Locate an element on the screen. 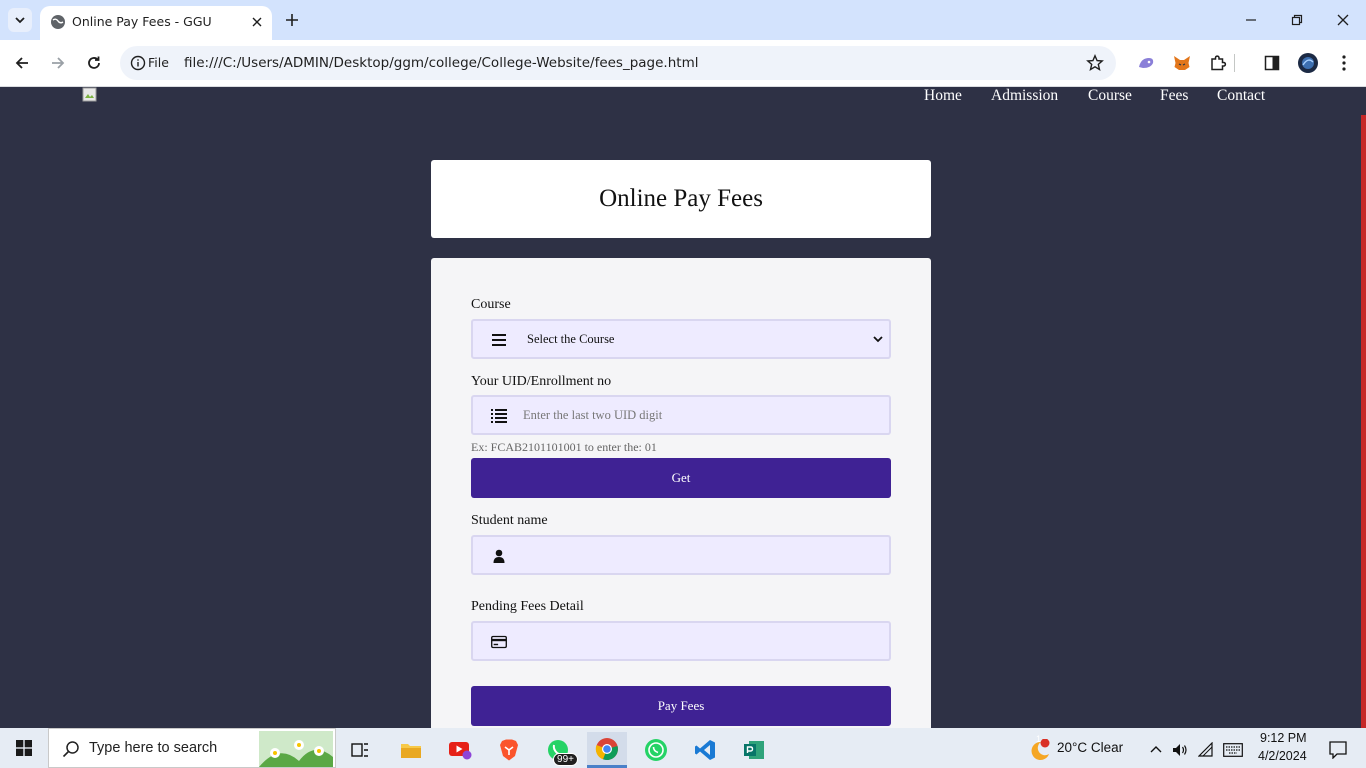 The height and width of the screenshot is (768, 1366). speaker-icon is located at coordinates (1180, 750).